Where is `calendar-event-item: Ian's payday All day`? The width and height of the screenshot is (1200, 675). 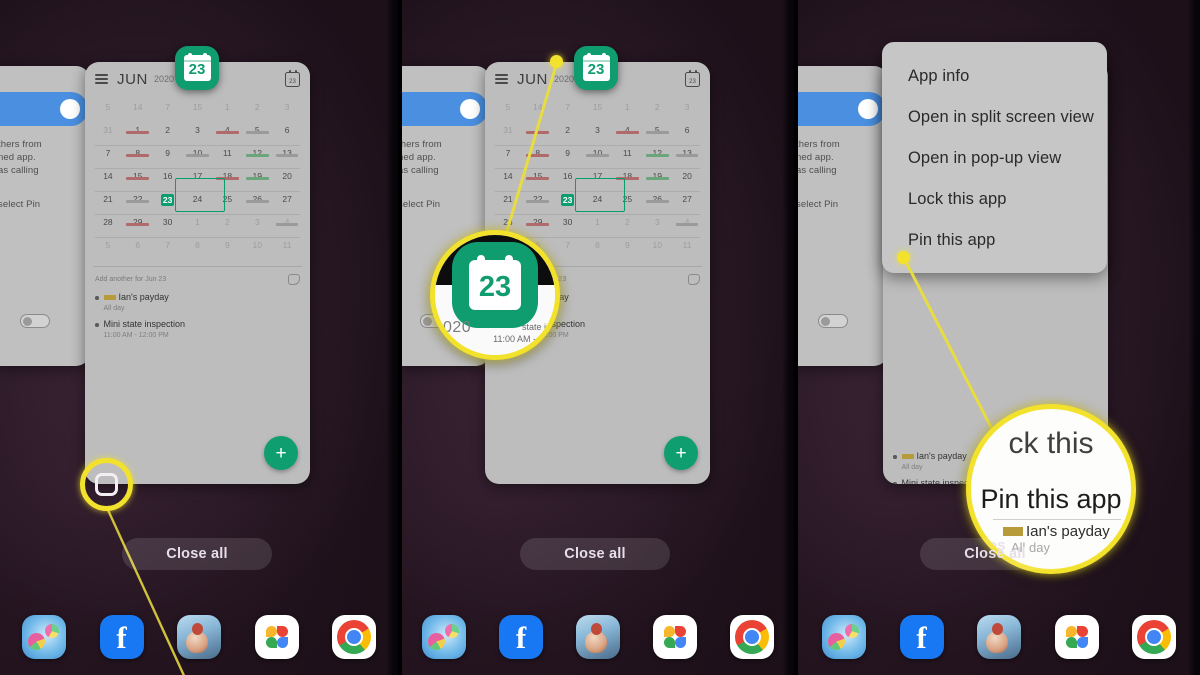
calendar-event-item: Ian's payday All day is located at coordinates (197, 300).